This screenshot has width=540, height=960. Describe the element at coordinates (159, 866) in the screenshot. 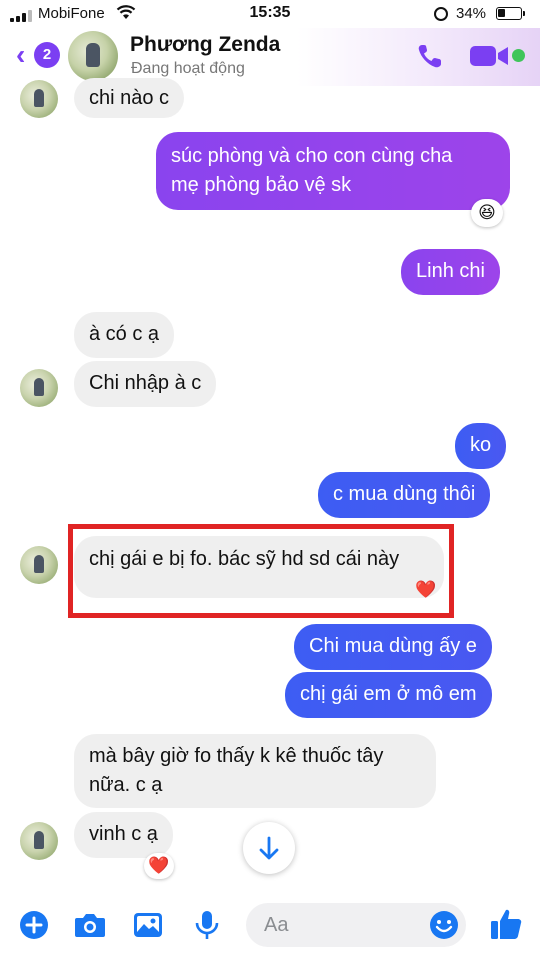

I see `reaction-badge: ❤️` at that location.